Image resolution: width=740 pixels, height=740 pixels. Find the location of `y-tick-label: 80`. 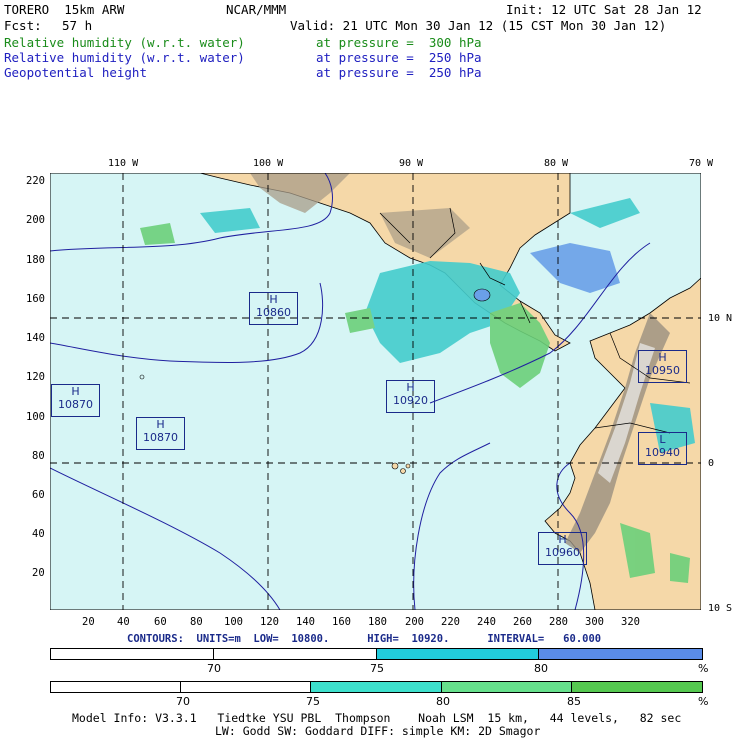

y-tick-label: 80 is located at coordinates (38, 456).